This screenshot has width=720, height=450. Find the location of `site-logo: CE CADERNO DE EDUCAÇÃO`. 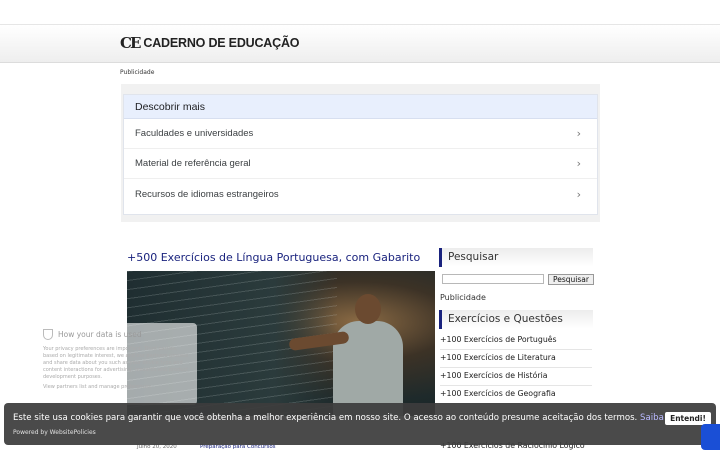

site-logo: CE CADERNO DE EDUCAÇÃO is located at coordinates (210, 43).